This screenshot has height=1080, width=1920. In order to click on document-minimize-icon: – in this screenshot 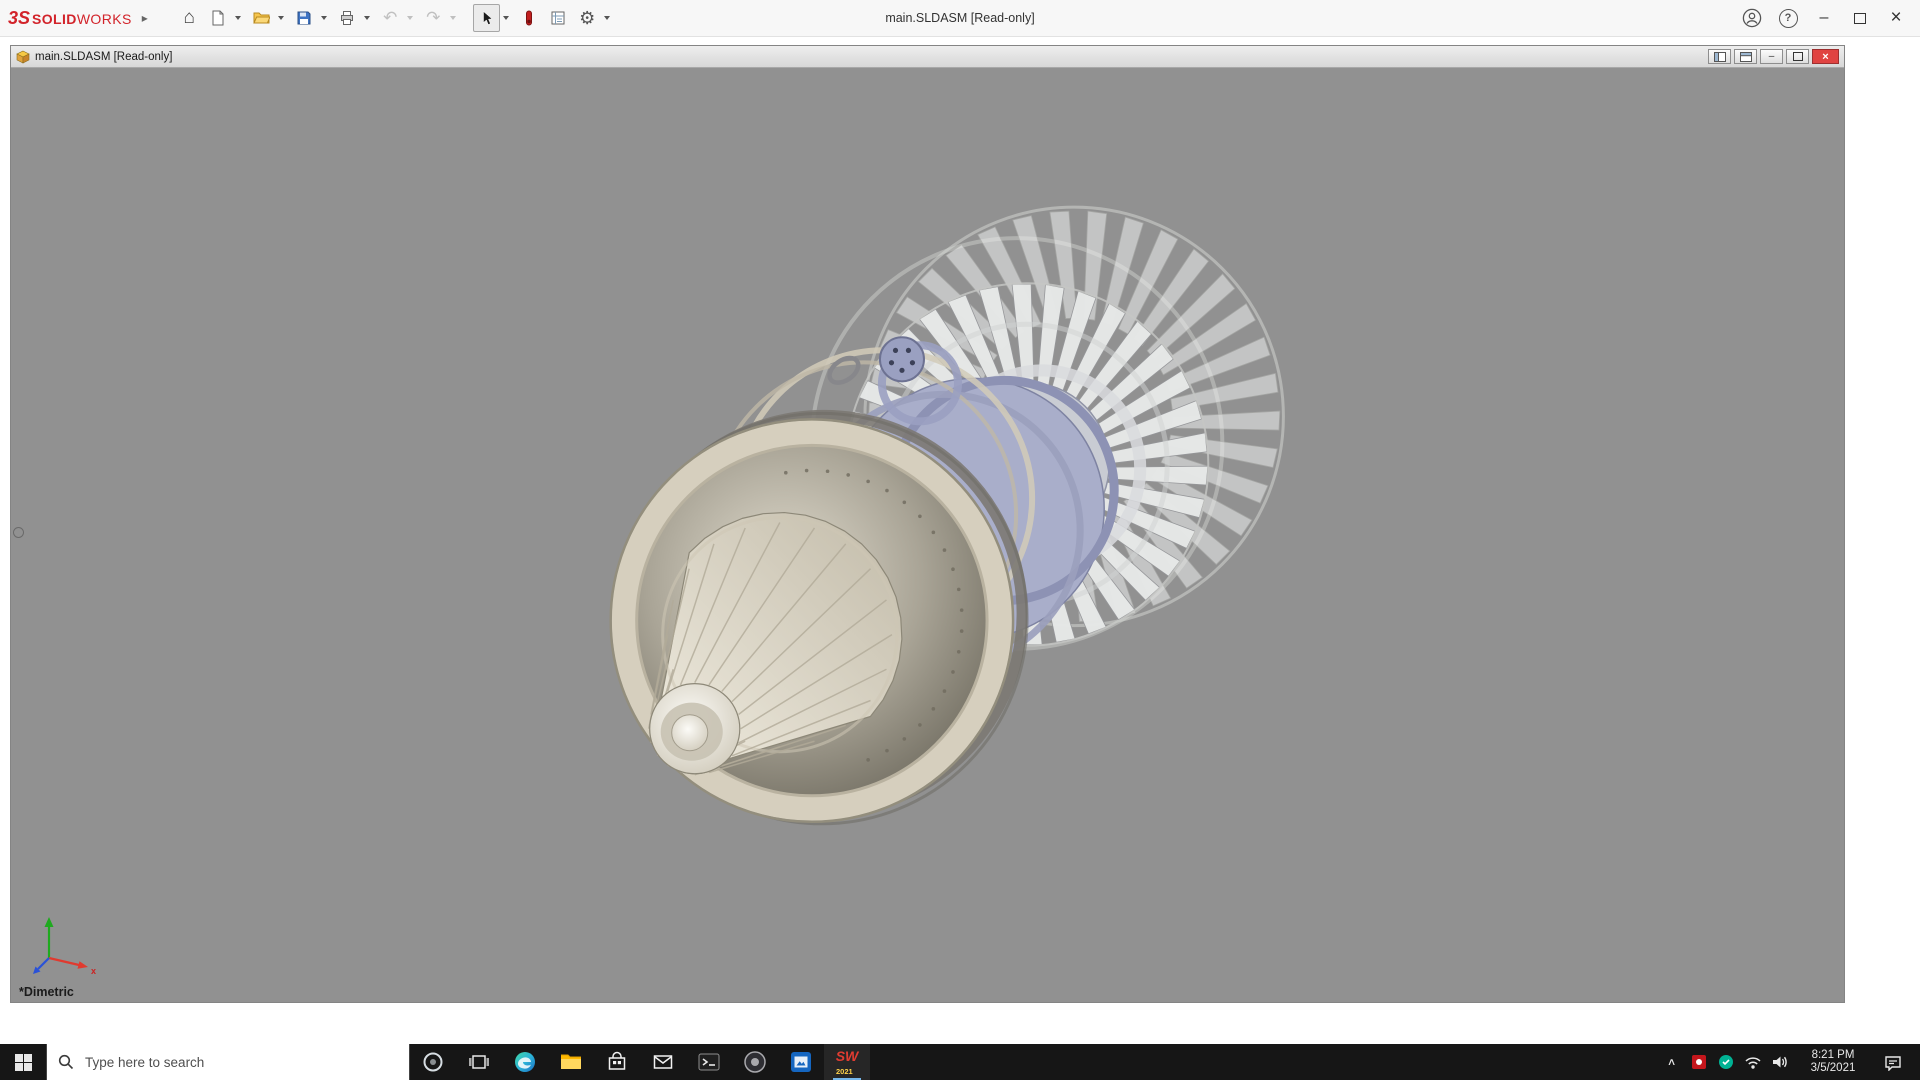, I will do `click(1771, 56)`.